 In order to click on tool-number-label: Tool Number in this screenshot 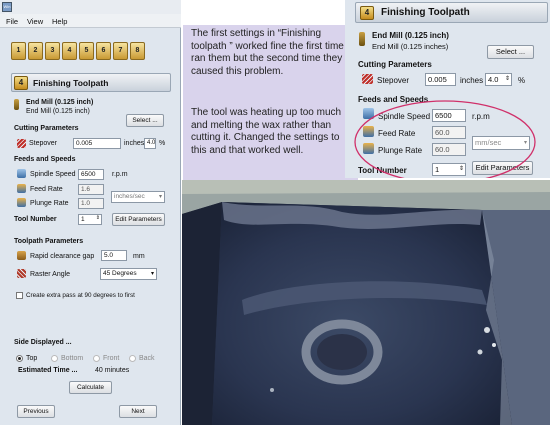, I will do `click(35, 219)`.